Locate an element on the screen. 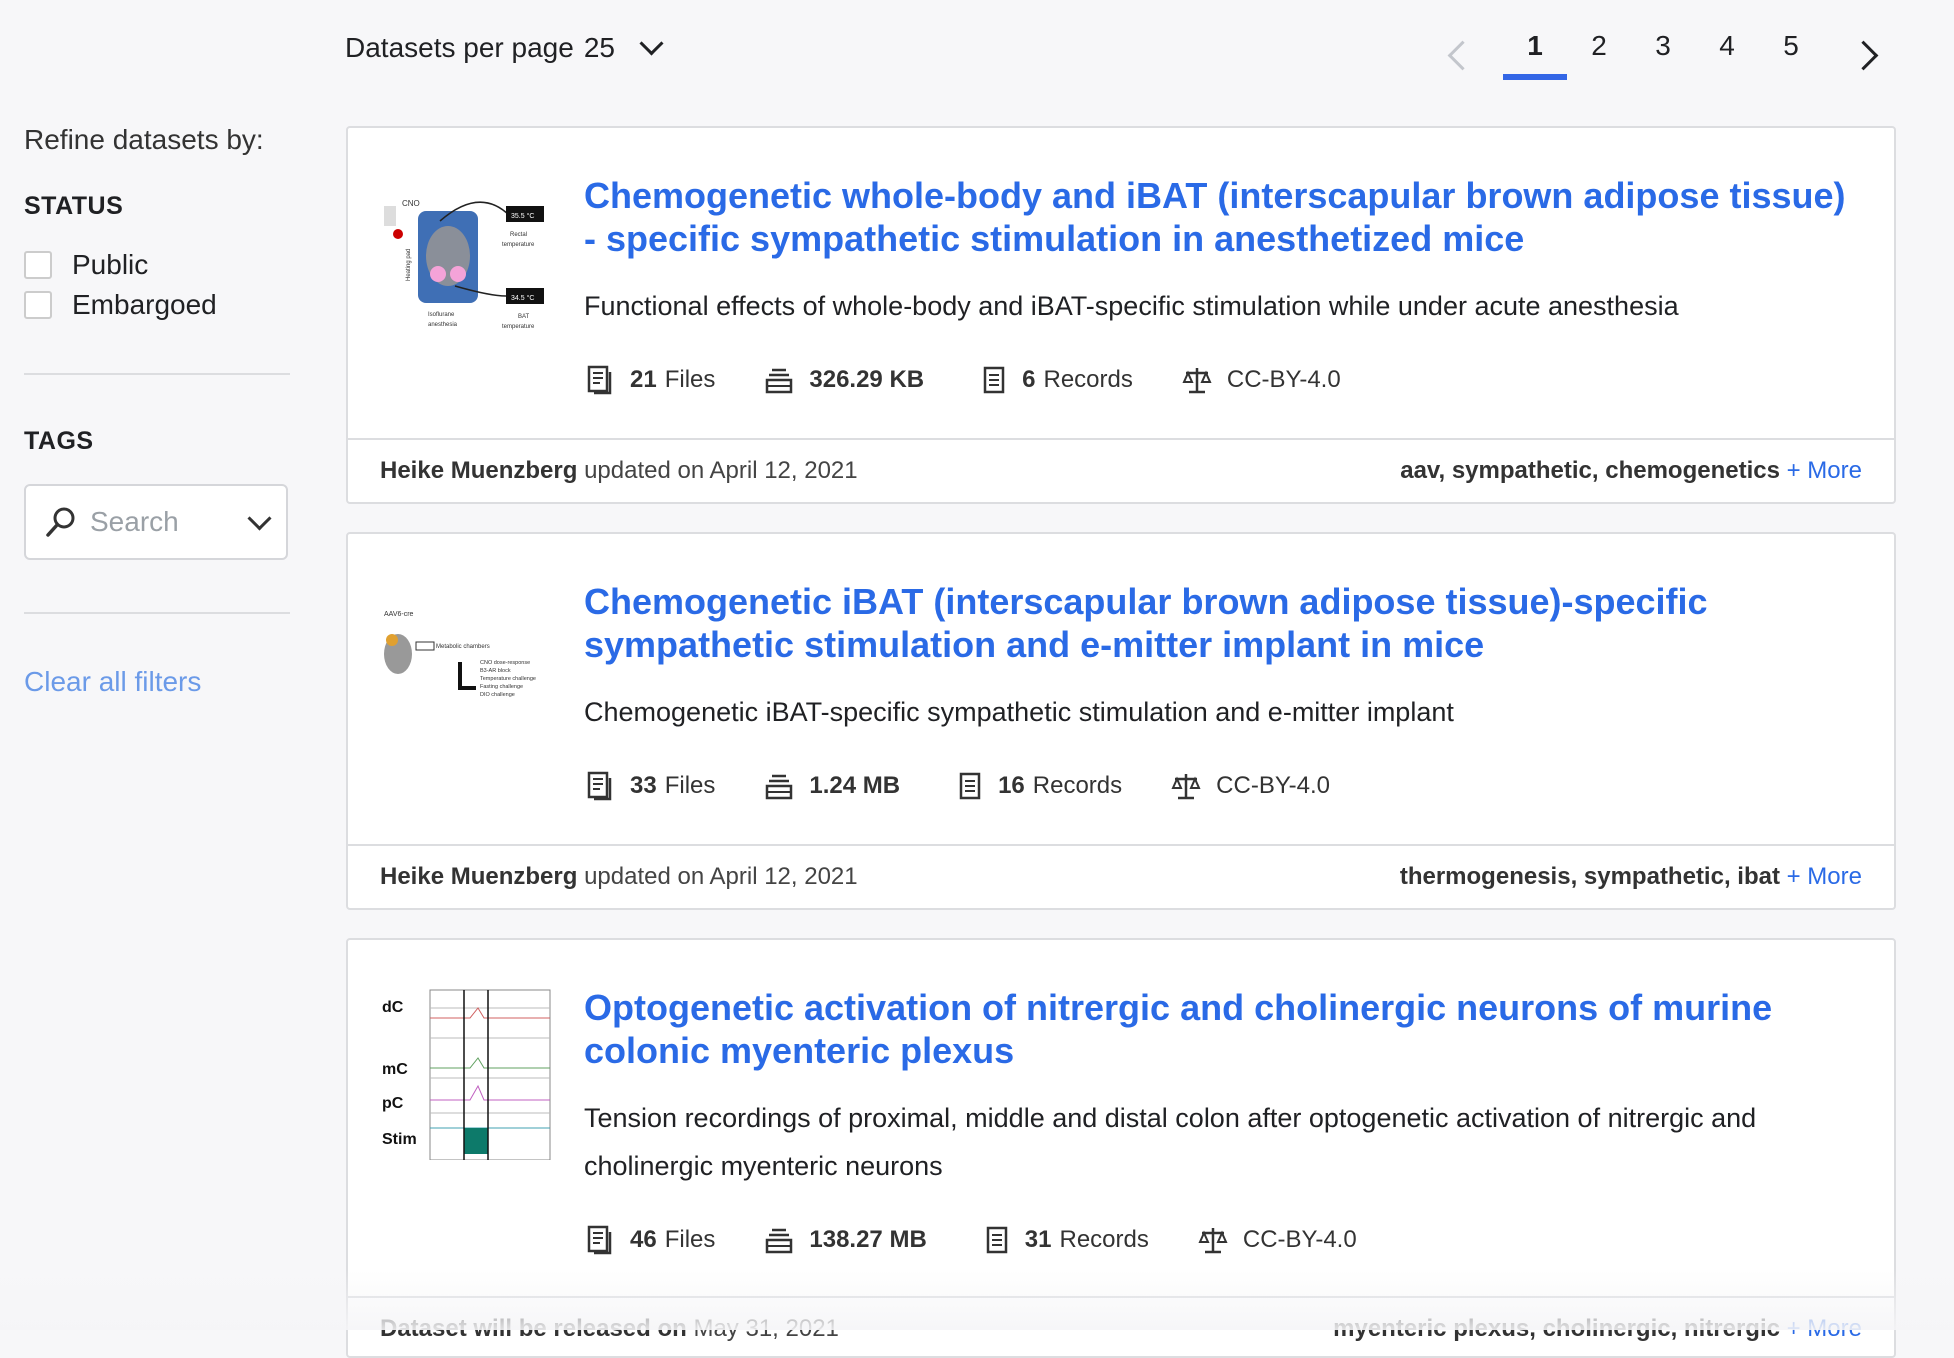 The height and width of the screenshot is (1358, 1954). search-icon is located at coordinates (61, 522).